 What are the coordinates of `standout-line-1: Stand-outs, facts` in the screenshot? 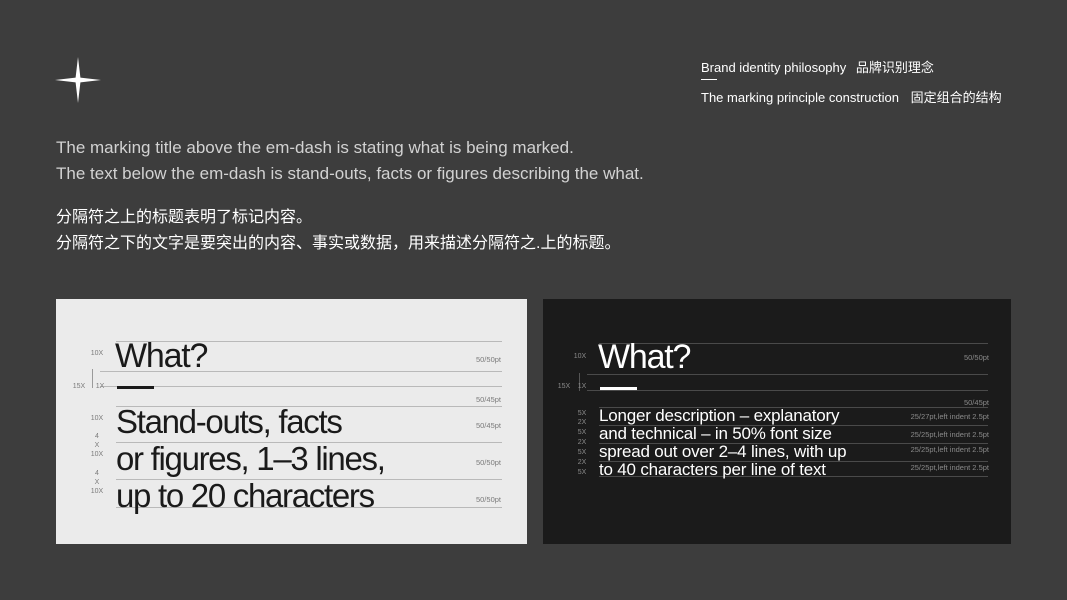 It's located at (229, 421).